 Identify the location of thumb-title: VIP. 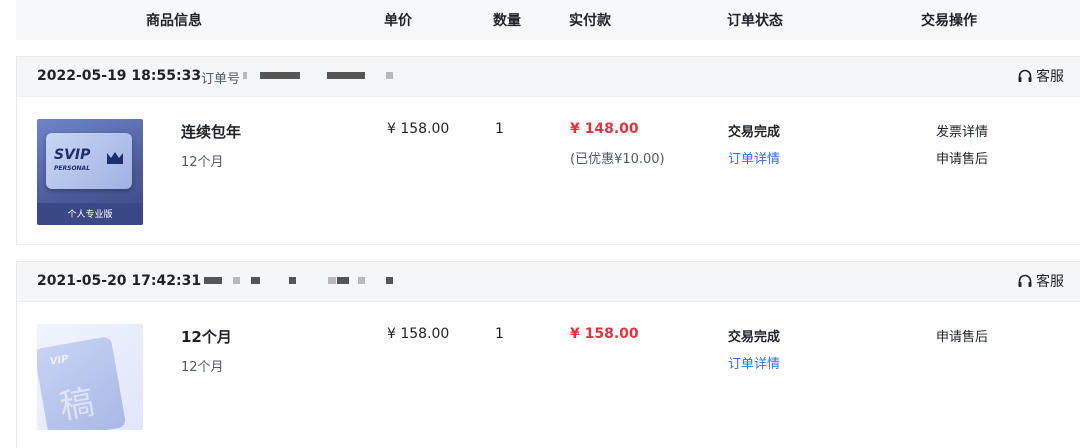
(59, 360).